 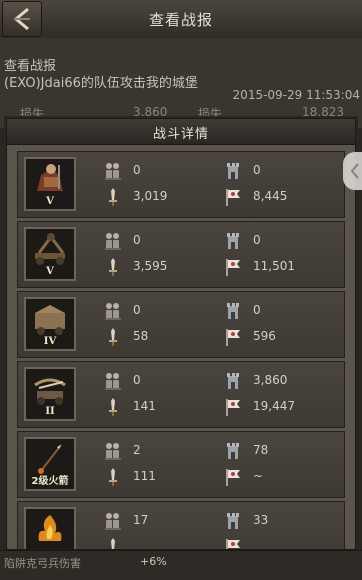 I want to click on unit-row: 17 33, so click(x=181, y=525).